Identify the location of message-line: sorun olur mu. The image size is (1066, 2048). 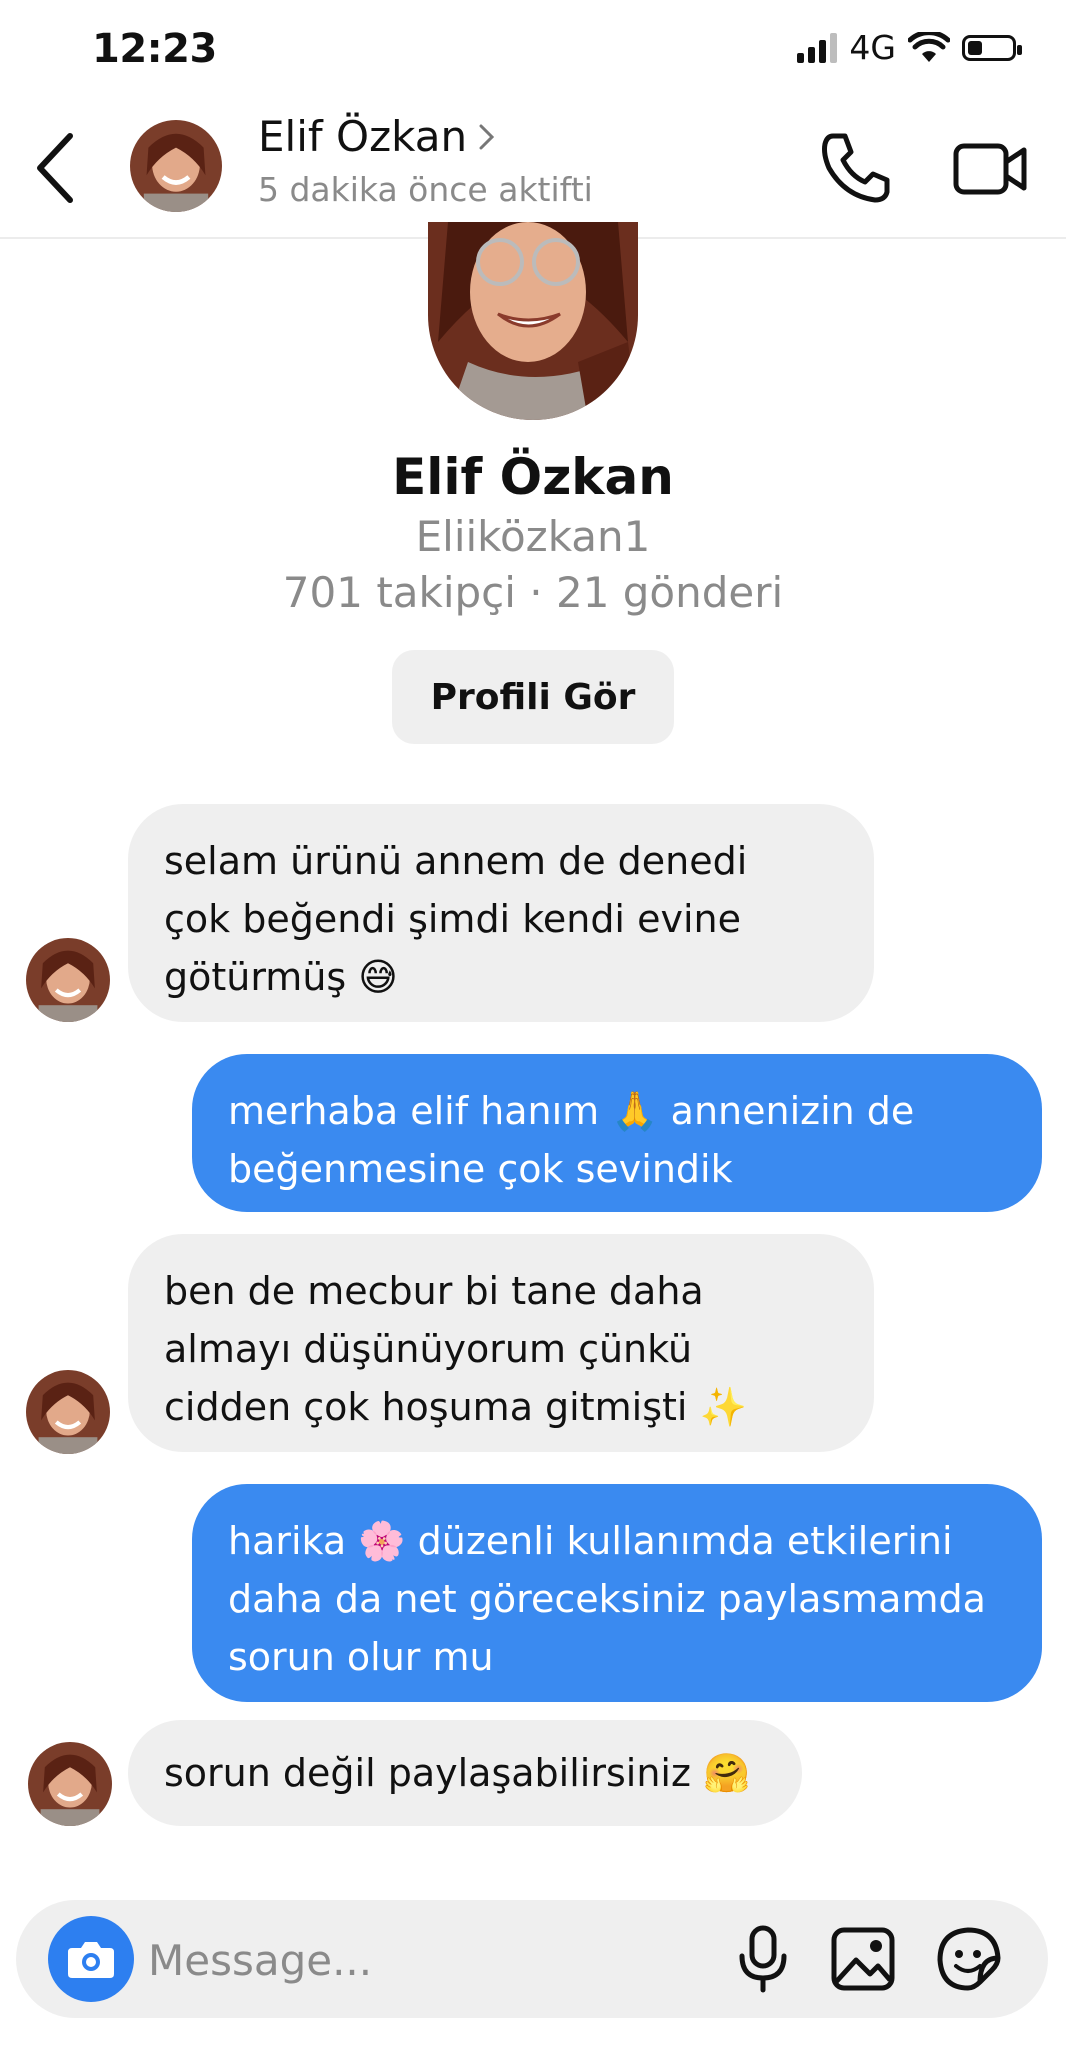
(361, 1657).